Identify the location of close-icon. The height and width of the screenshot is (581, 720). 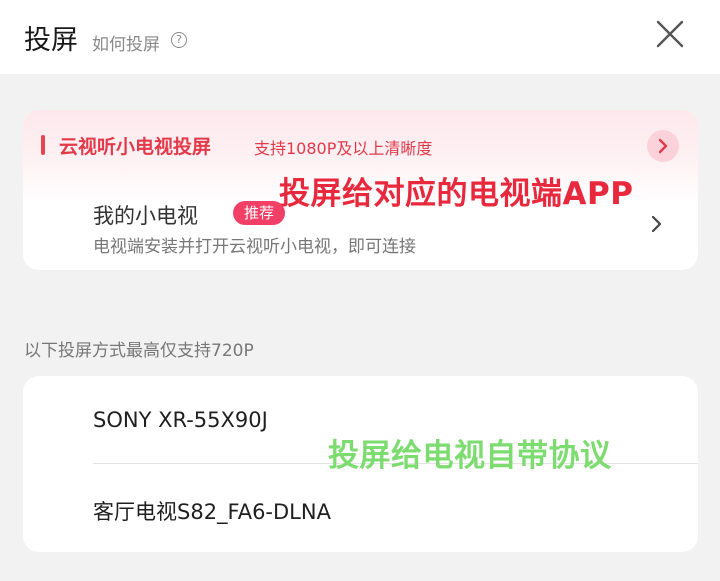
(670, 34).